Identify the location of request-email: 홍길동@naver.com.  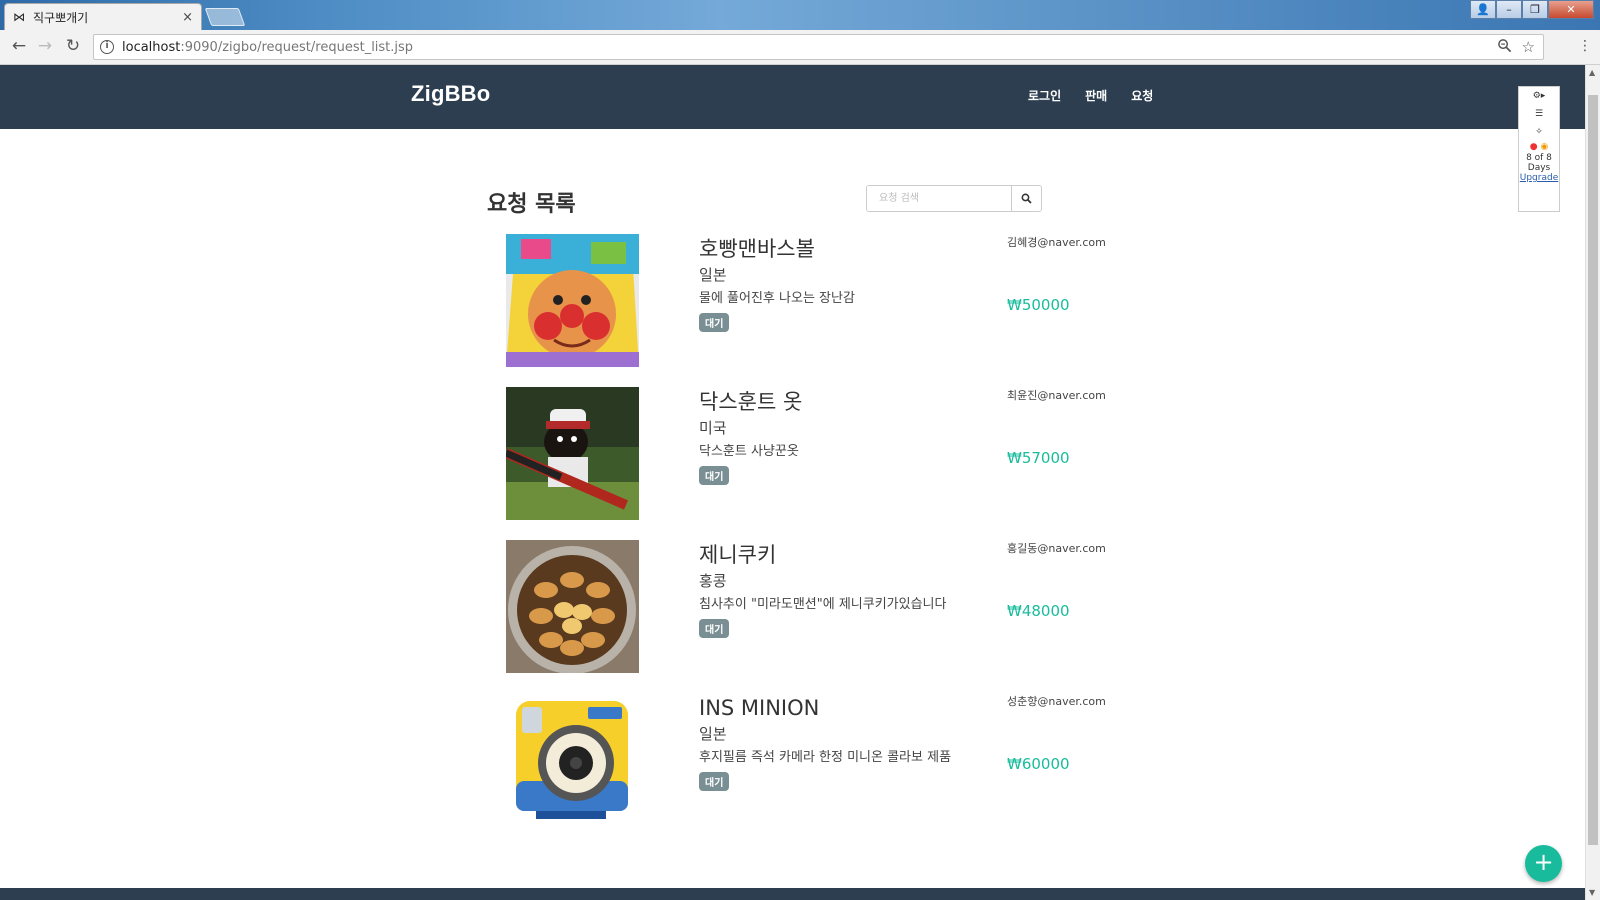
(1056, 548).